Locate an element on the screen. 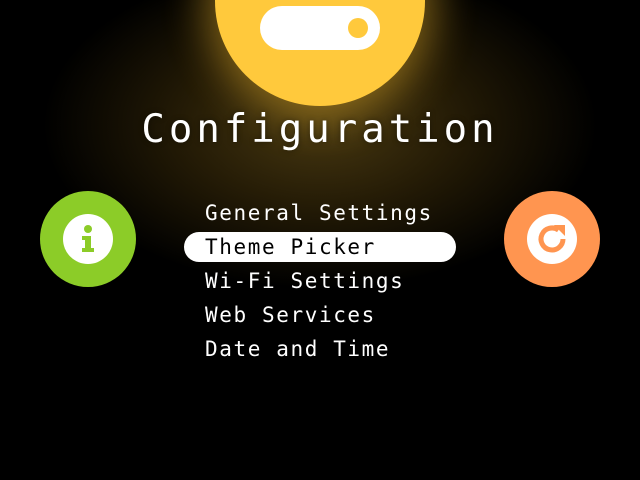 This screenshot has width=640, height=480. menu-item-general-settings: General Settings is located at coordinates (320, 213).